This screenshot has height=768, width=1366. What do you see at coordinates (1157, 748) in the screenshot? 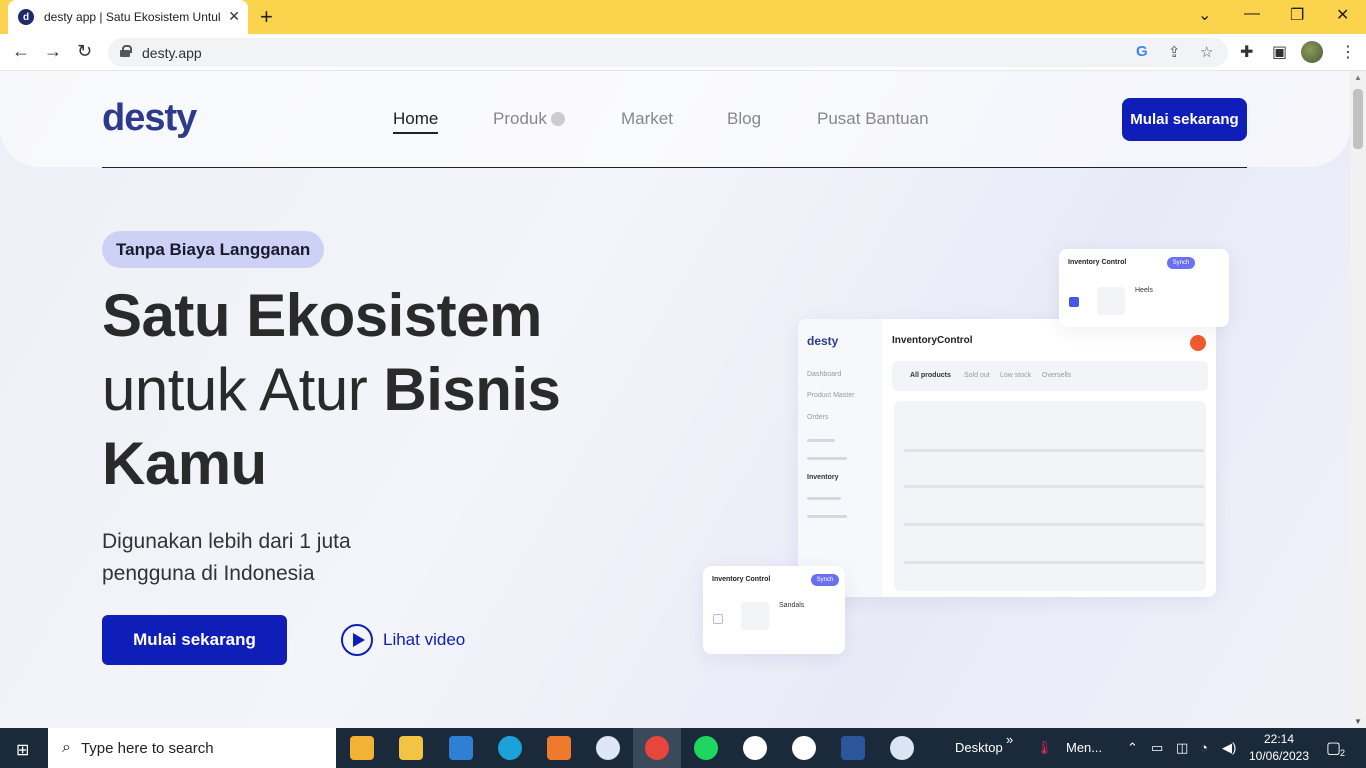
I see `battery-icon: ▭` at bounding box center [1157, 748].